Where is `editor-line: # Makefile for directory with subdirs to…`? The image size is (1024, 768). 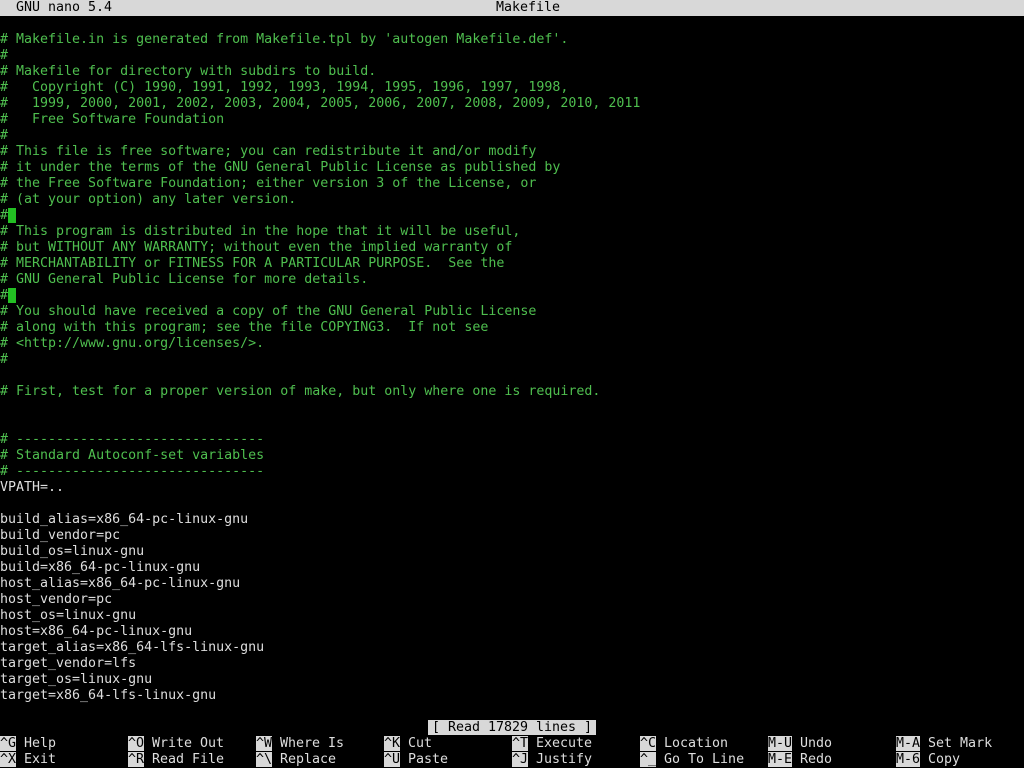
editor-line: # Makefile for directory with subdirs to… is located at coordinates (512, 72).